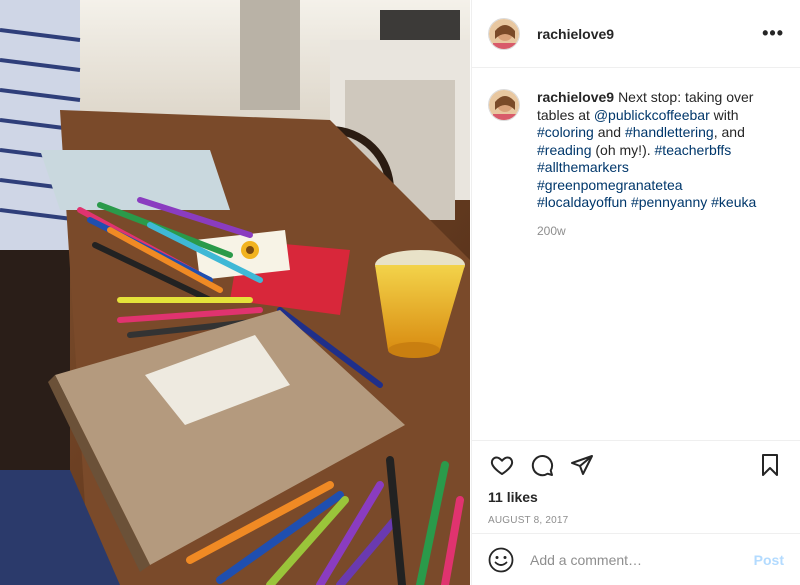 This screenshot has width=800, height=585. Describe the element at coordinates (669, 202) in the screenshot. I see `hashtag-link: #pennyanny` at that location.